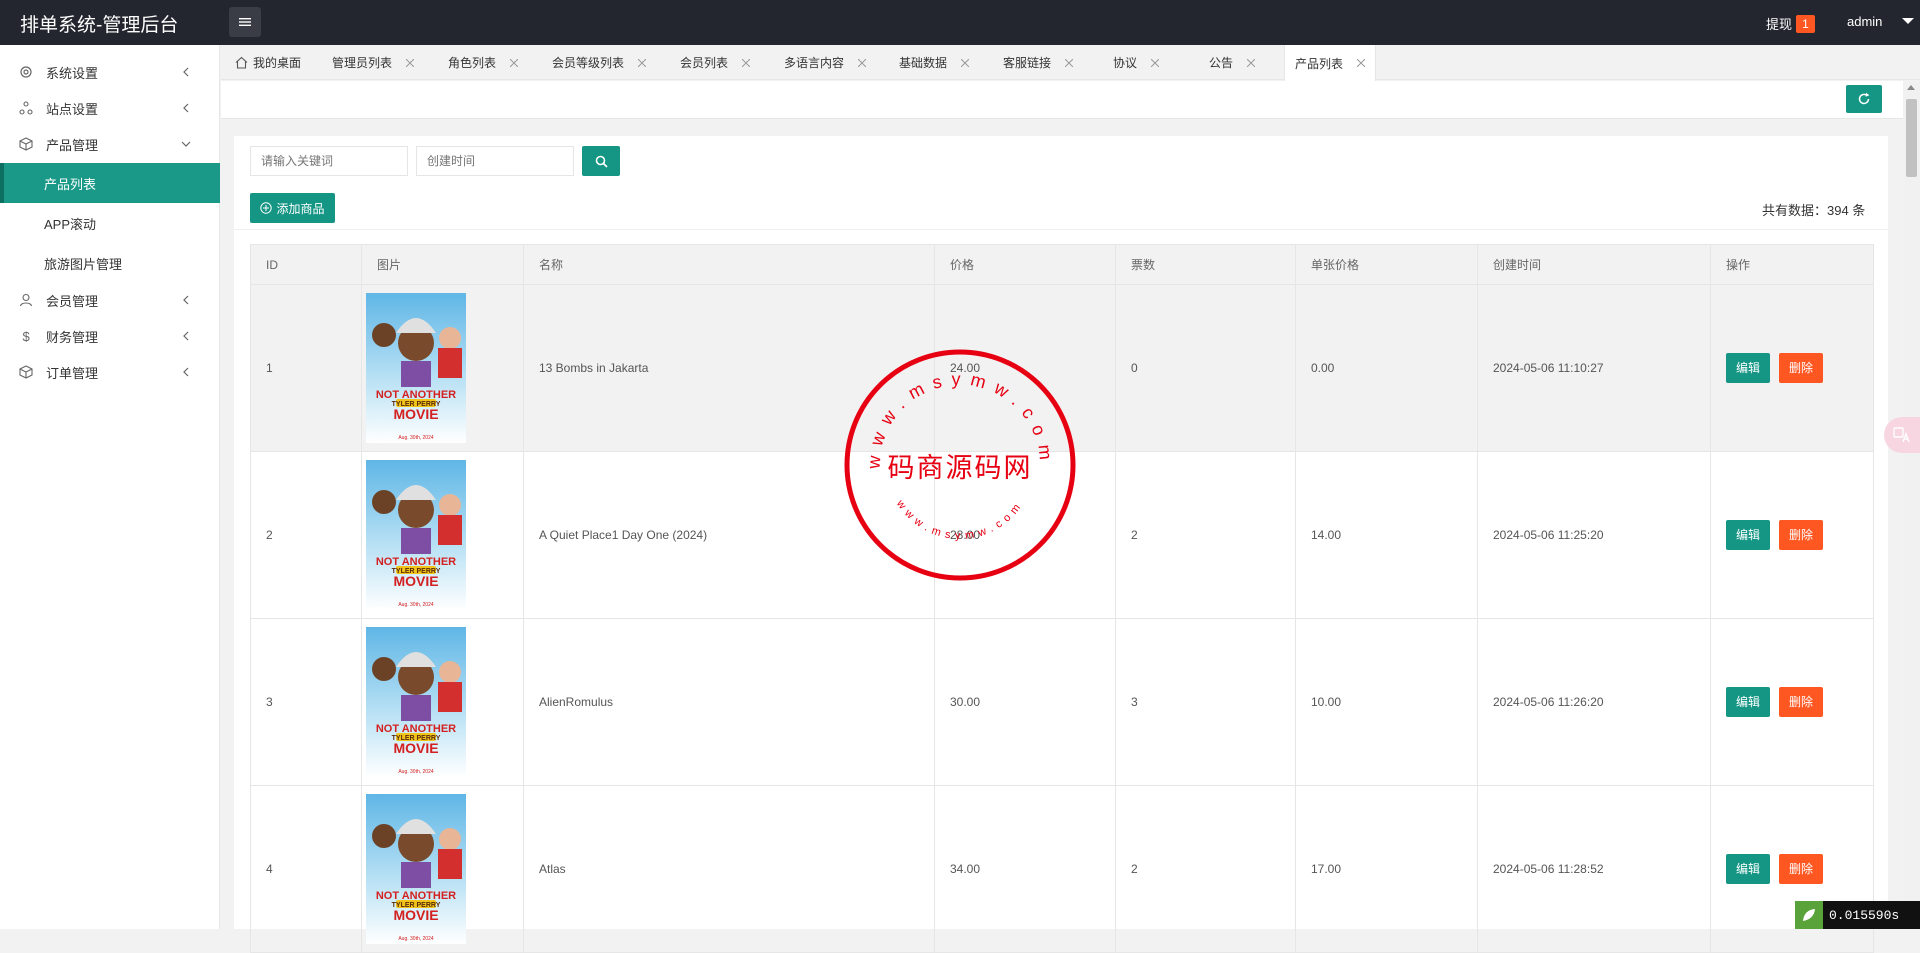 The width and height of the screenshot is (1920, 953). Describe the element at coordinates (1025, 264) in the screenshot. I see `column-header: 价格` at that location.